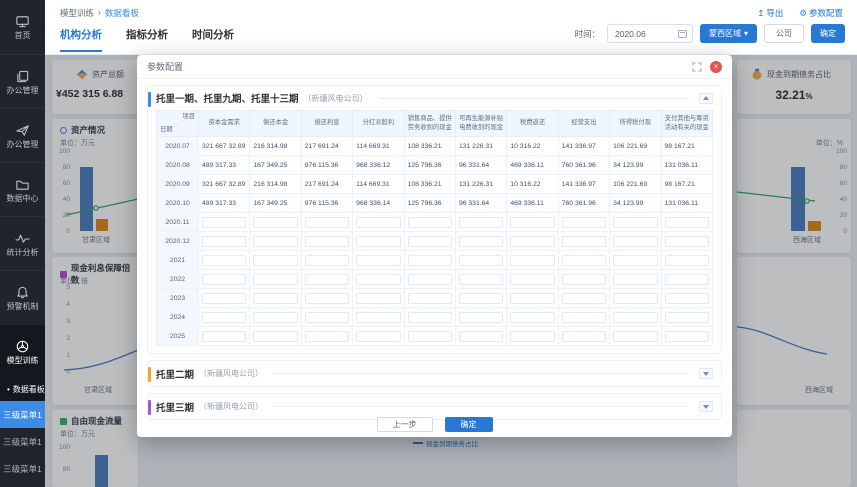  What do you see at coordinates (77, 13) in the screenshot?
I see `breadcrumb-parent: 模型训练` at bounding box center [77, 13].